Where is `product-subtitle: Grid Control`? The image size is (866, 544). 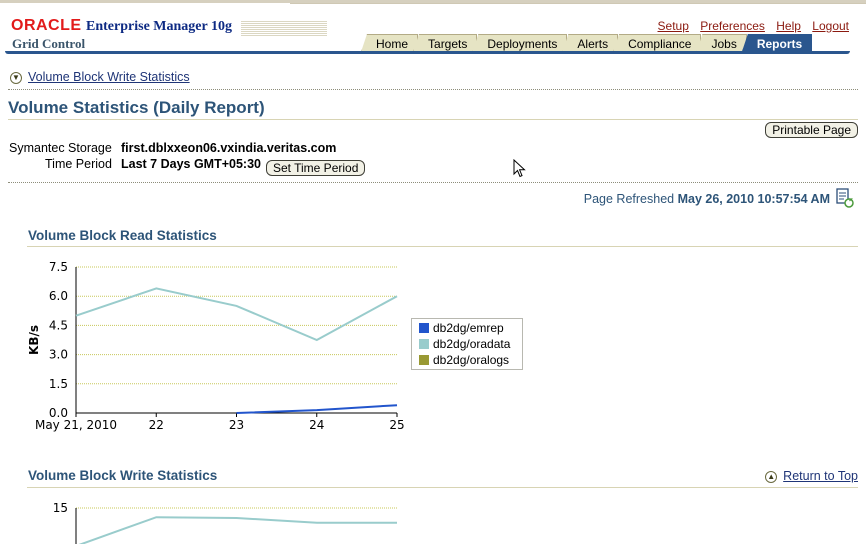
product-subtitle: Grid Control is located at coordinates (49, 43).